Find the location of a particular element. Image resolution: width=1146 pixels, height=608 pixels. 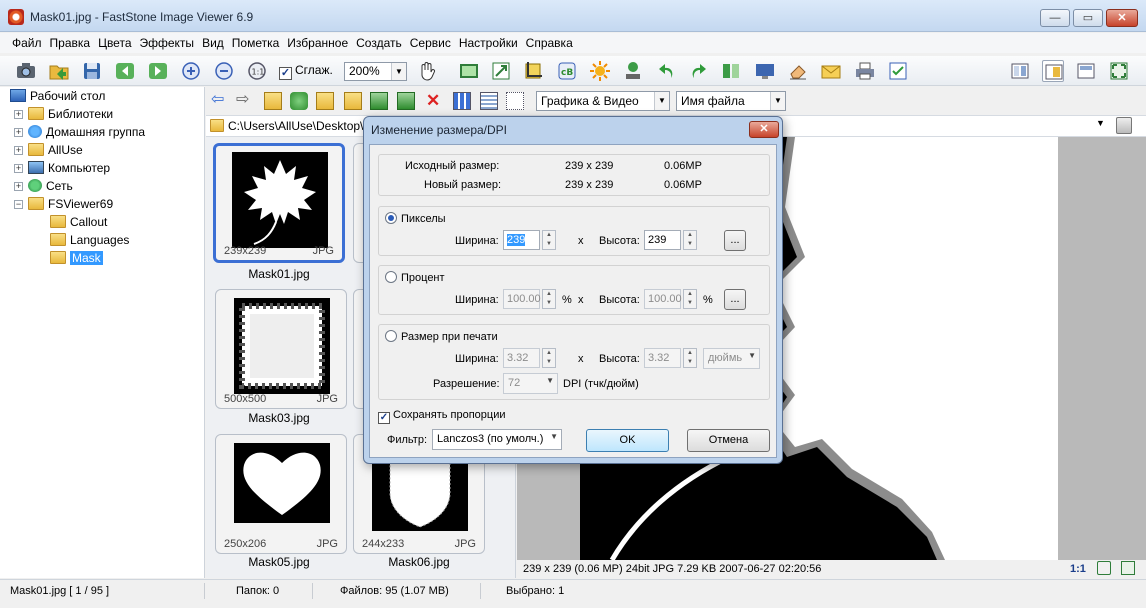

percent-height-input: 100.00 is located at coordinates (663, 299).